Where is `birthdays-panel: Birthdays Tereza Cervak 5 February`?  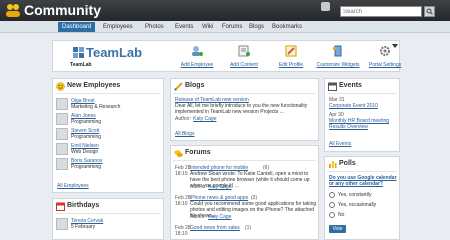
birthdays-panel: Birthdays Tereza Cervak 5 February is located at coordinates (108, 219).